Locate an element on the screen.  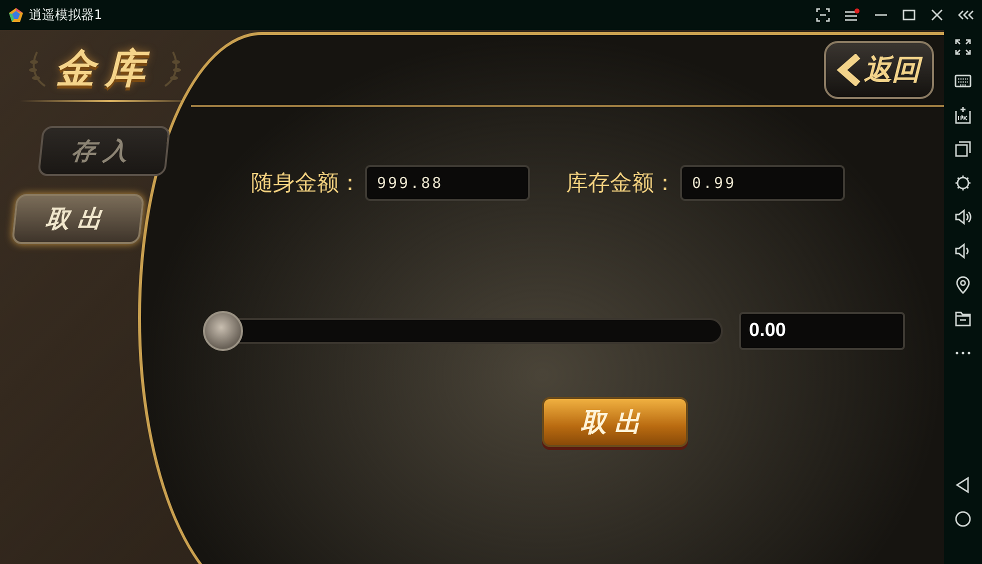
field-label: 随身金额： is located at coordinates (306, 184).